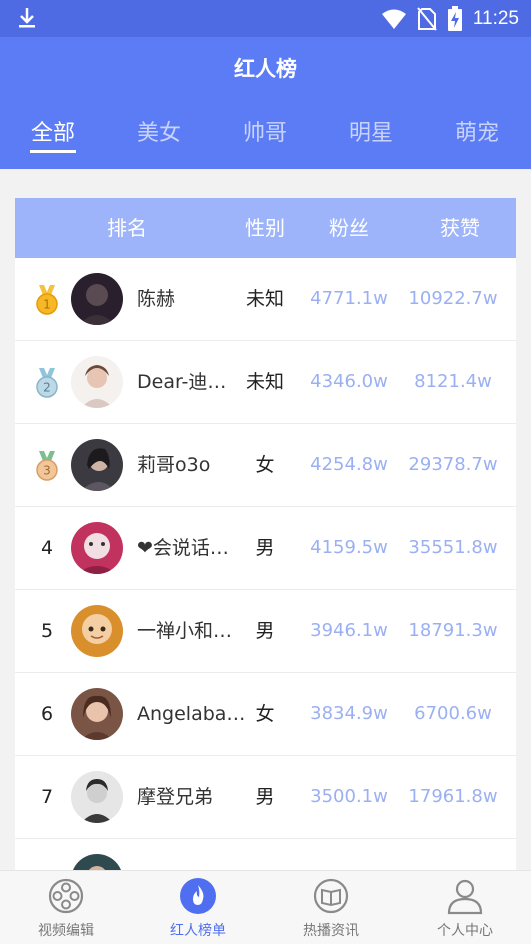 The height and width of the screenshot is (944, 531). I want to click on nav-label: 红人榜单, so click(198, 931).